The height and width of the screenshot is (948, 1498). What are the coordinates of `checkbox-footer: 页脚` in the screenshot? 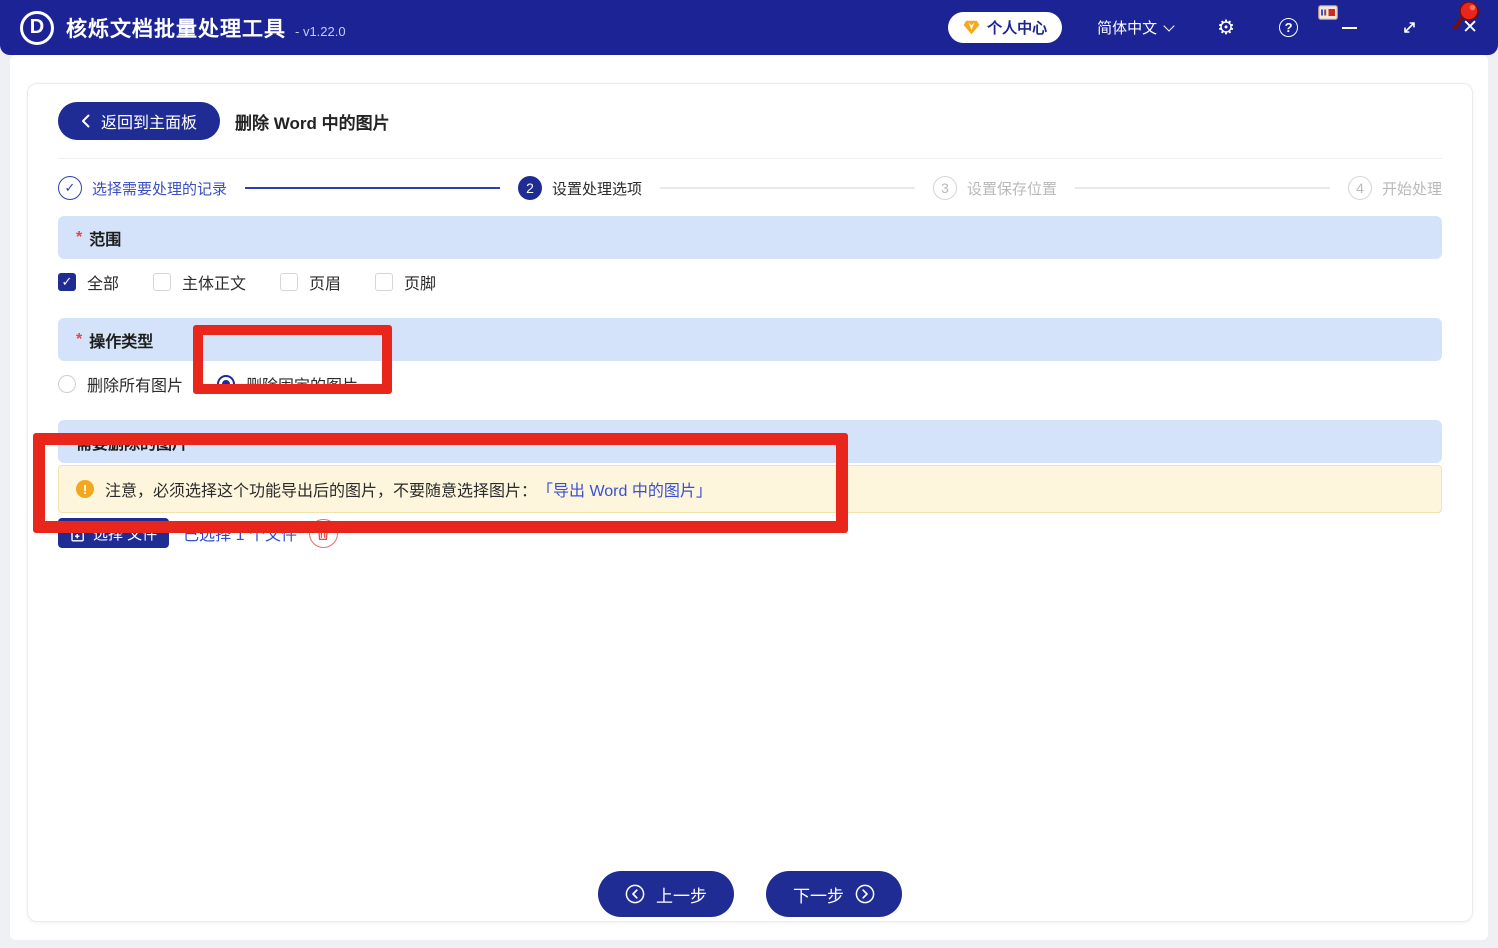 It's located at (405, 282).